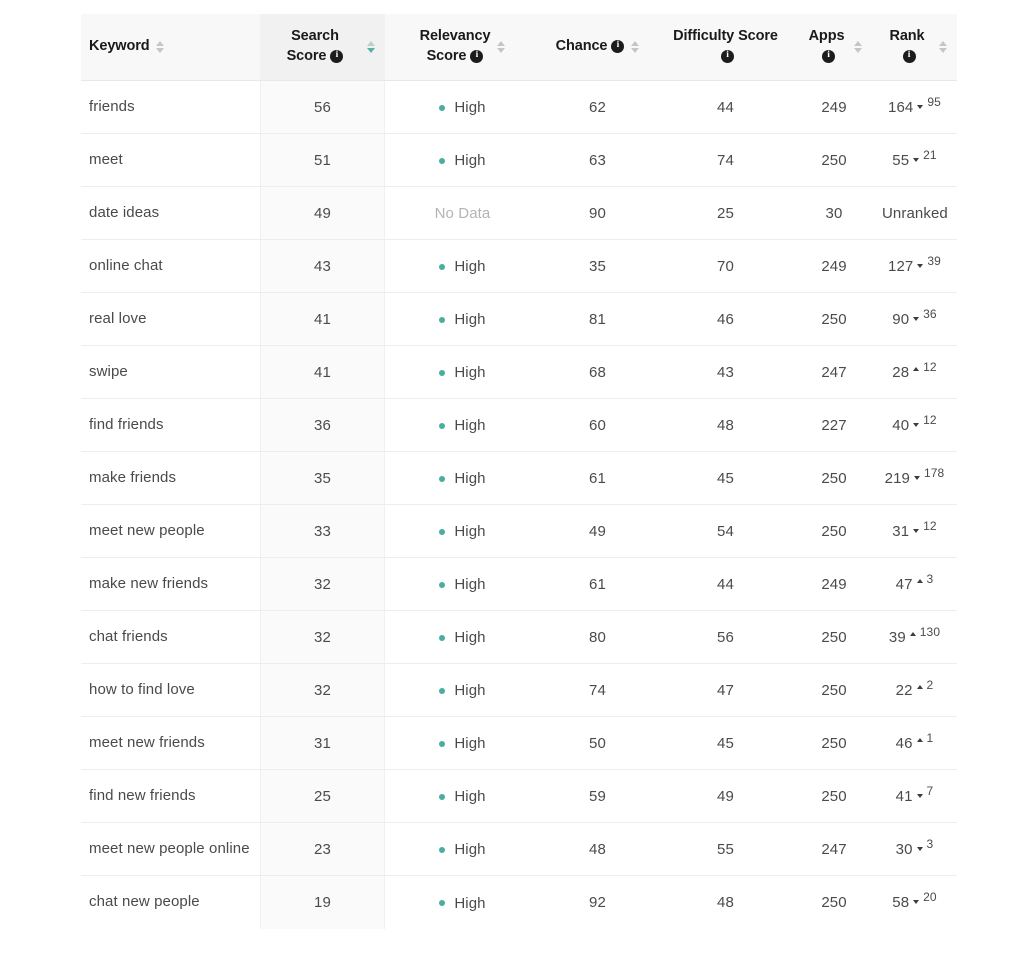  What do you see at coordinates (170, 213) in the screenshot?
I see `cell-keyword: date ideas` at bounding box center [170, 213].